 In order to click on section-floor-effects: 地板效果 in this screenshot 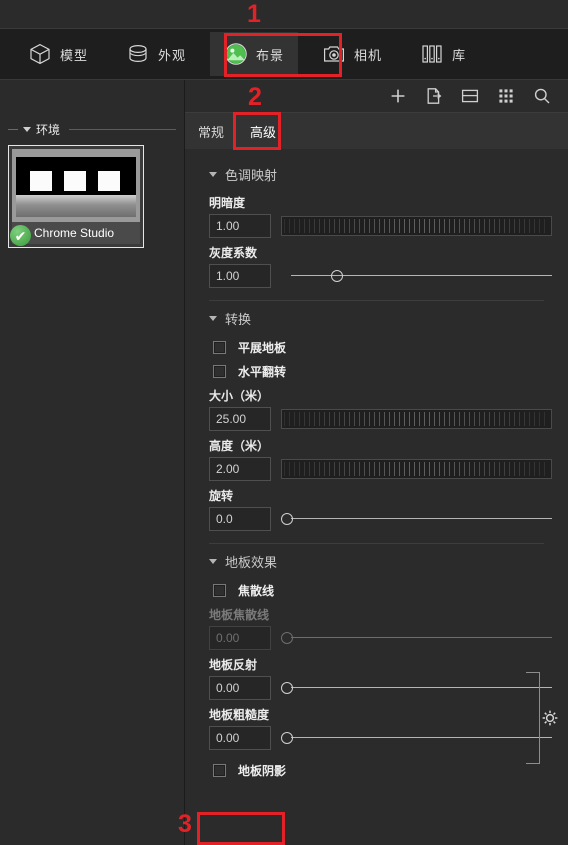, I will do `click(376, 559)`.